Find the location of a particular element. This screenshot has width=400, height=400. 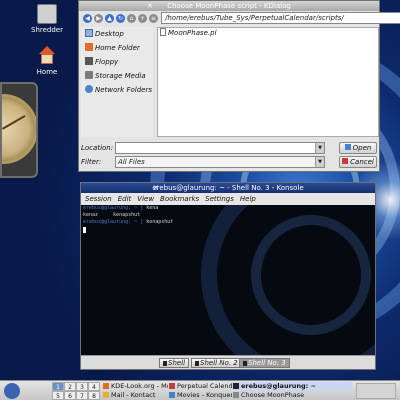

terminal-prompt: erebus@glaurung: ~ ] is located at coordinates (115, 222).